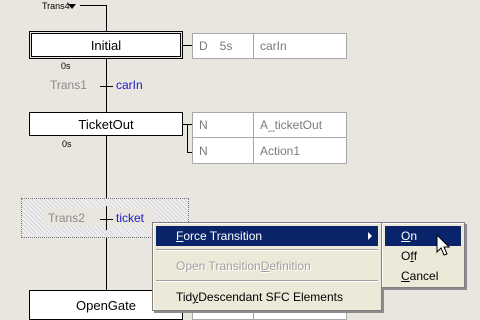  Describe the element at coordinates (68, 85) in the screenshot. I see `transition-label: Trans1` at that location.